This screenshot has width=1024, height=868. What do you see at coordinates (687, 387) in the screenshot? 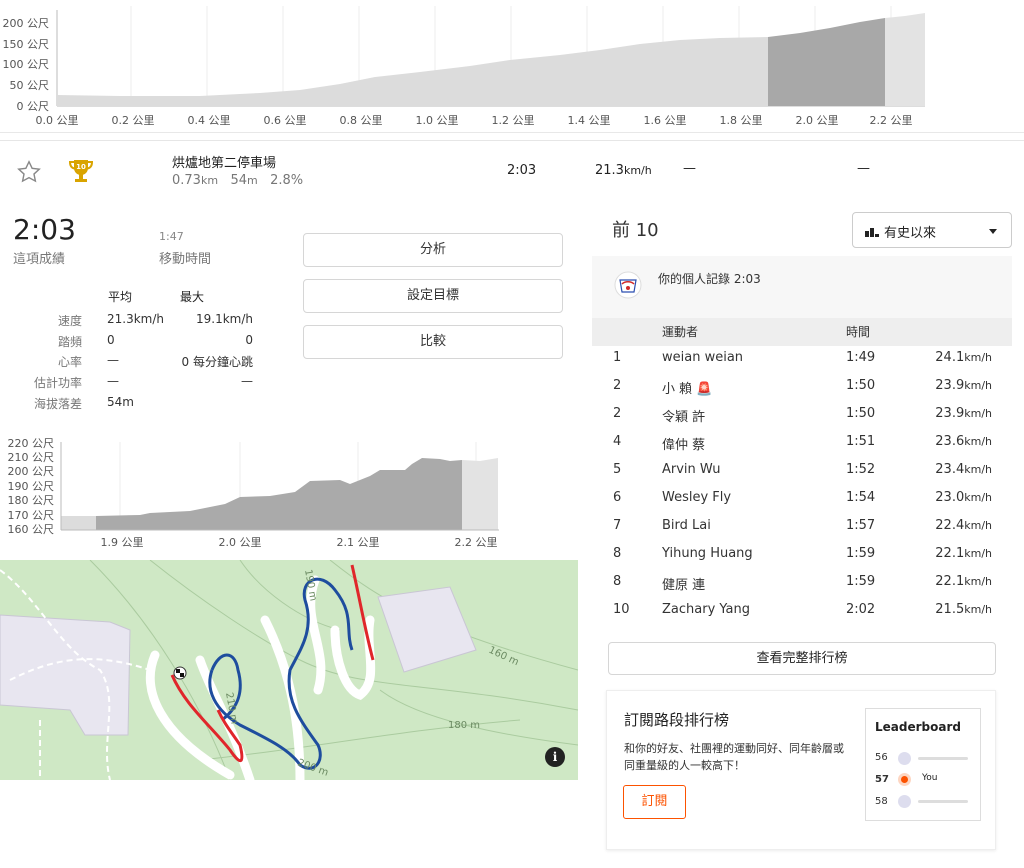
I see `athlete-name-link: 小 賴 🚨` at bounding box center [687, 387].